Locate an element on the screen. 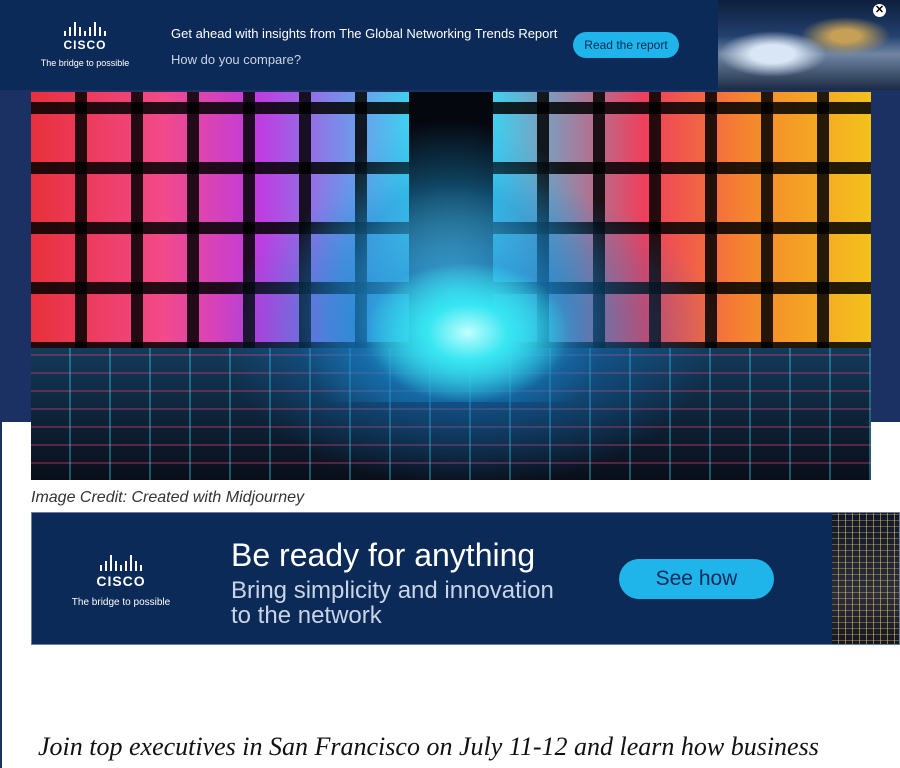  ad-subline-2: to the network is located at coordinates (306, 615).